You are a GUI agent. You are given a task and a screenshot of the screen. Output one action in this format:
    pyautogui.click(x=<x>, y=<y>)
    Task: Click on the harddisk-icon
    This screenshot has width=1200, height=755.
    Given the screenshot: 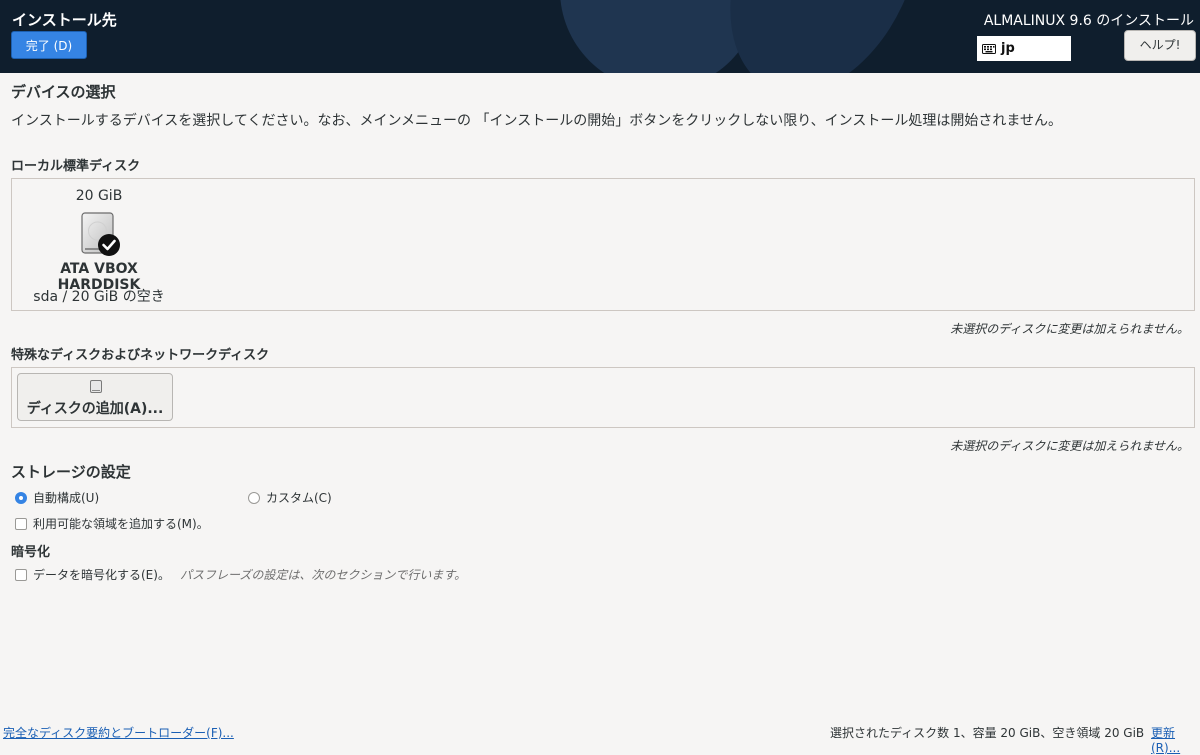 What is the action you would take?
    pyautogui.click(x=96, y=386)
    